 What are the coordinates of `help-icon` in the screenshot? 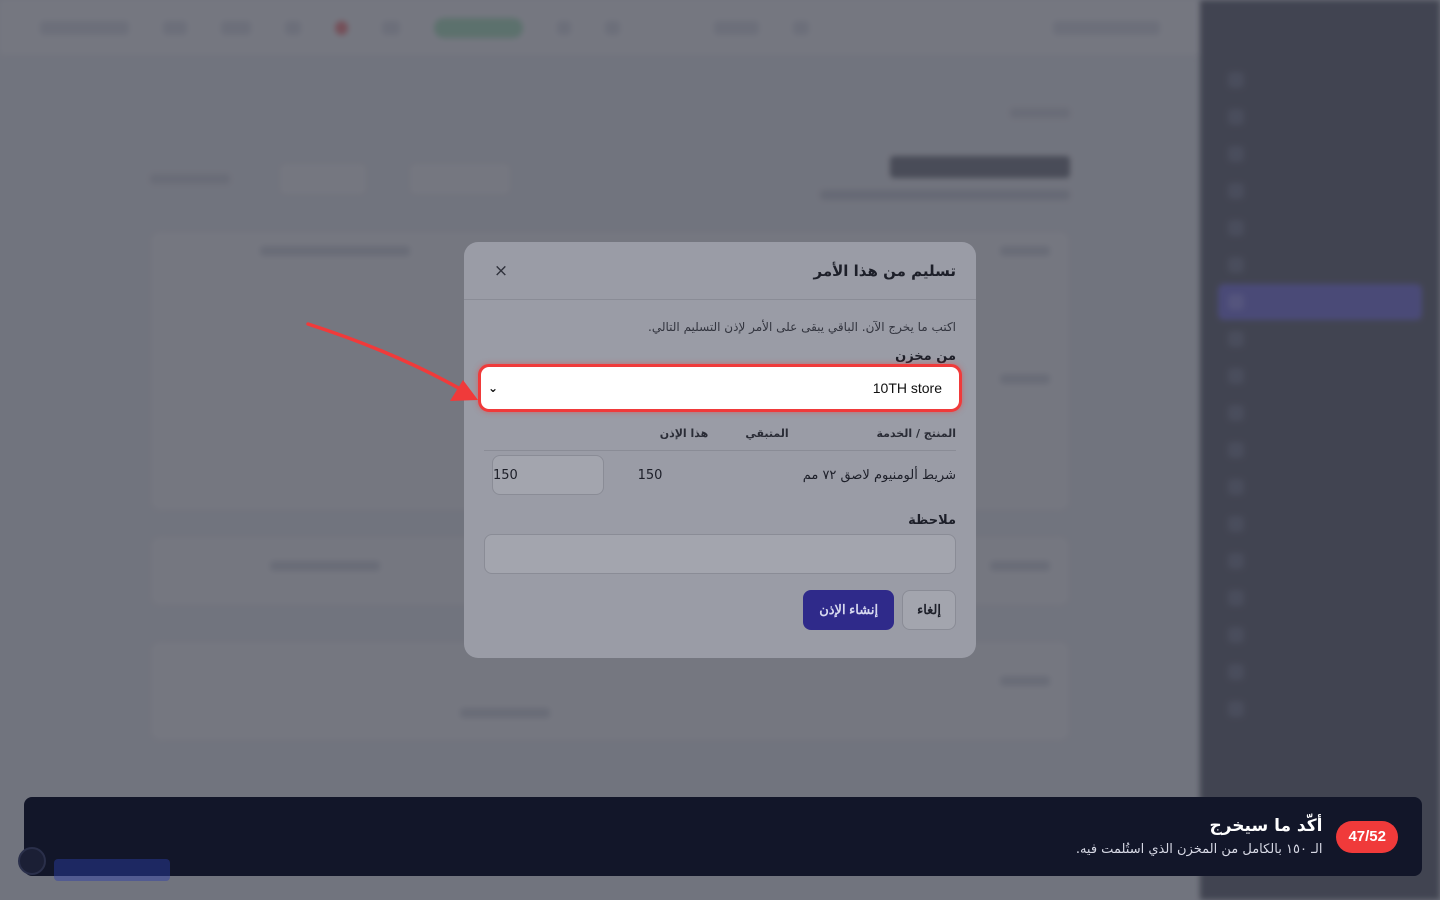 It's located at (32, 861).